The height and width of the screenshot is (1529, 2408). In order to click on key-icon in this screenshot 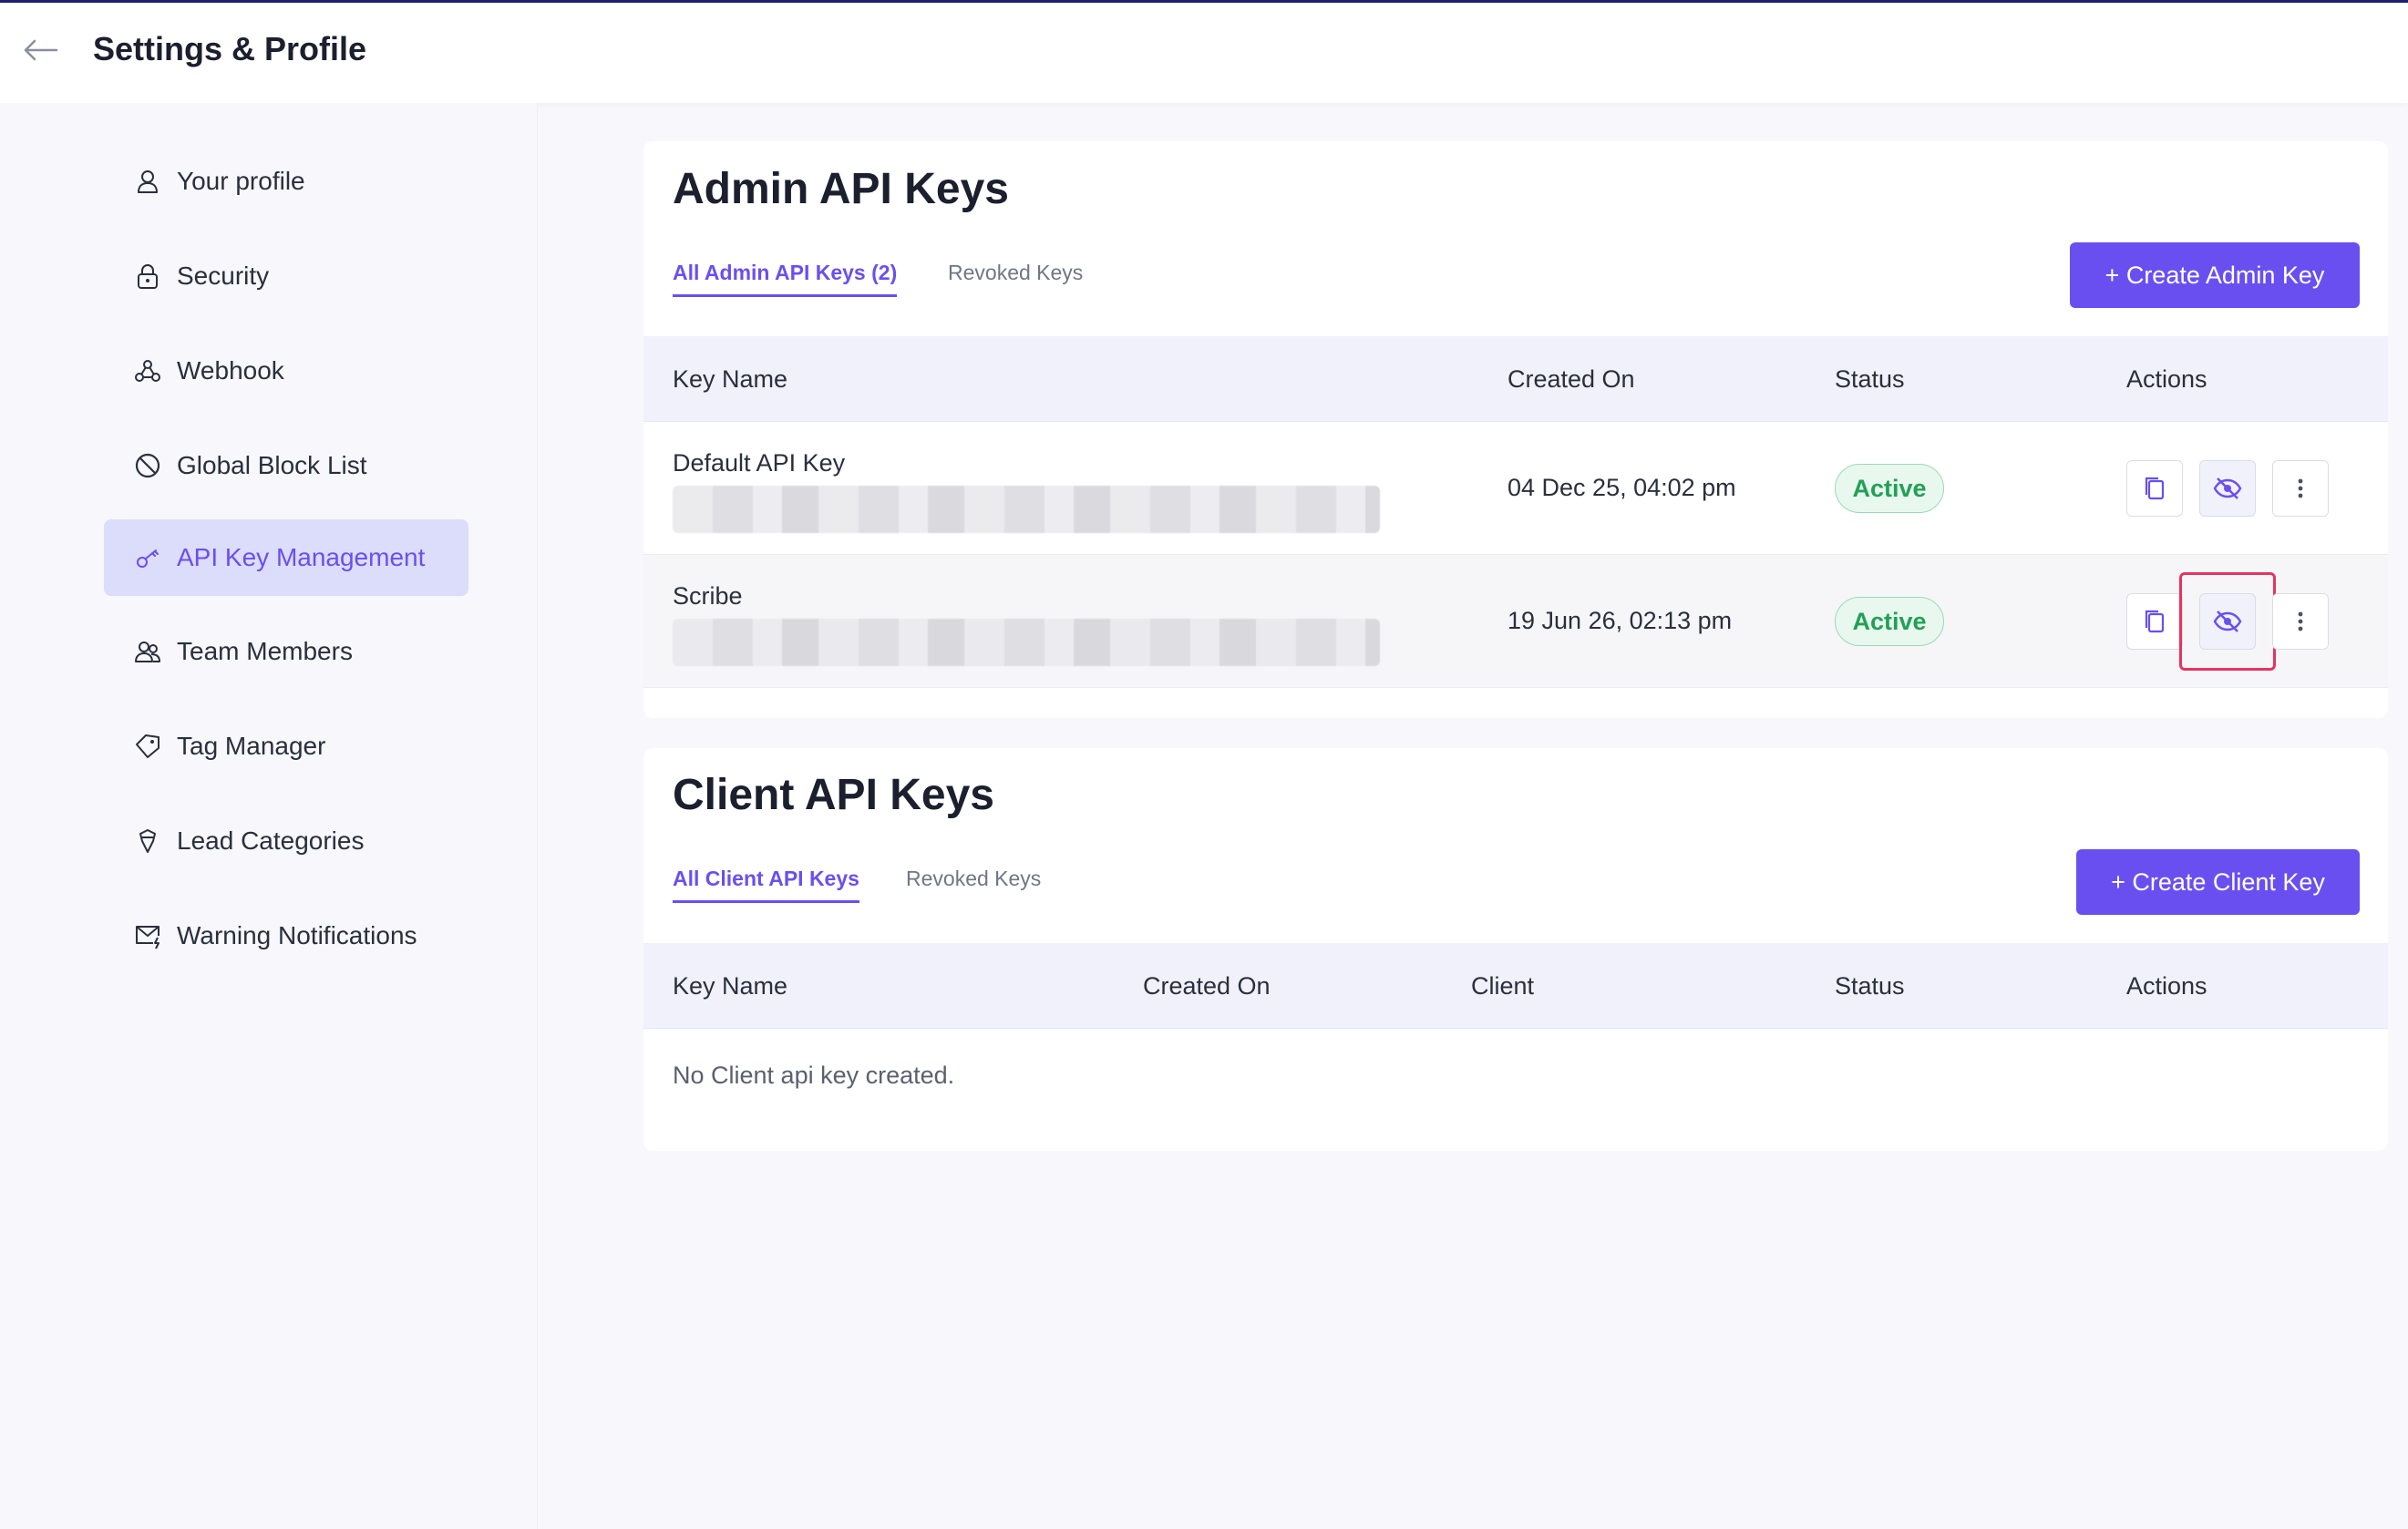, I will do `click(147, 557)`.